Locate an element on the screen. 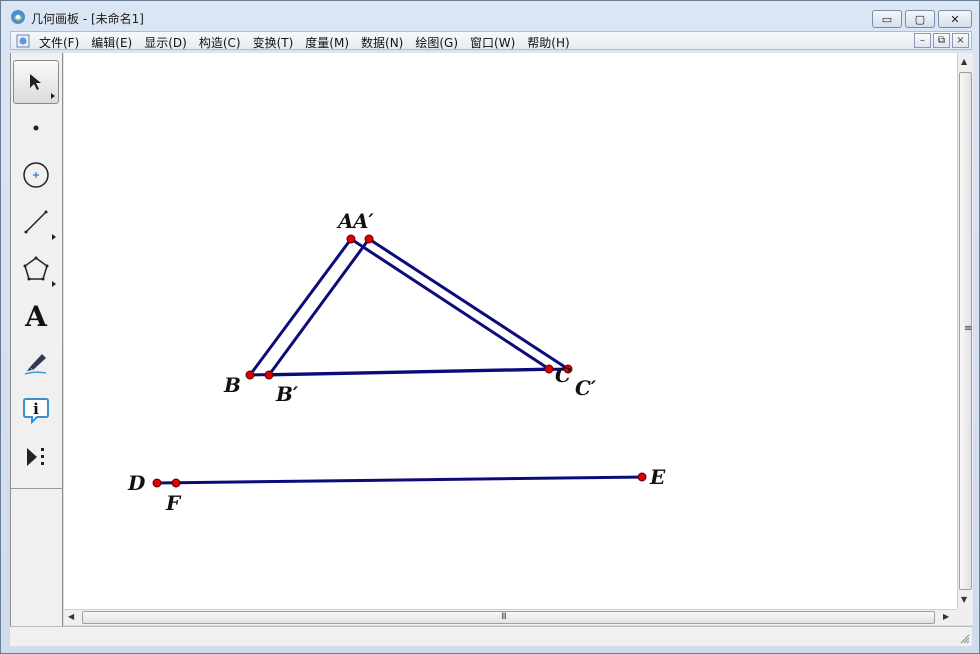 The image size is (980, 654). menu-window: 窗口(W) is located at coordinates (492, 42).